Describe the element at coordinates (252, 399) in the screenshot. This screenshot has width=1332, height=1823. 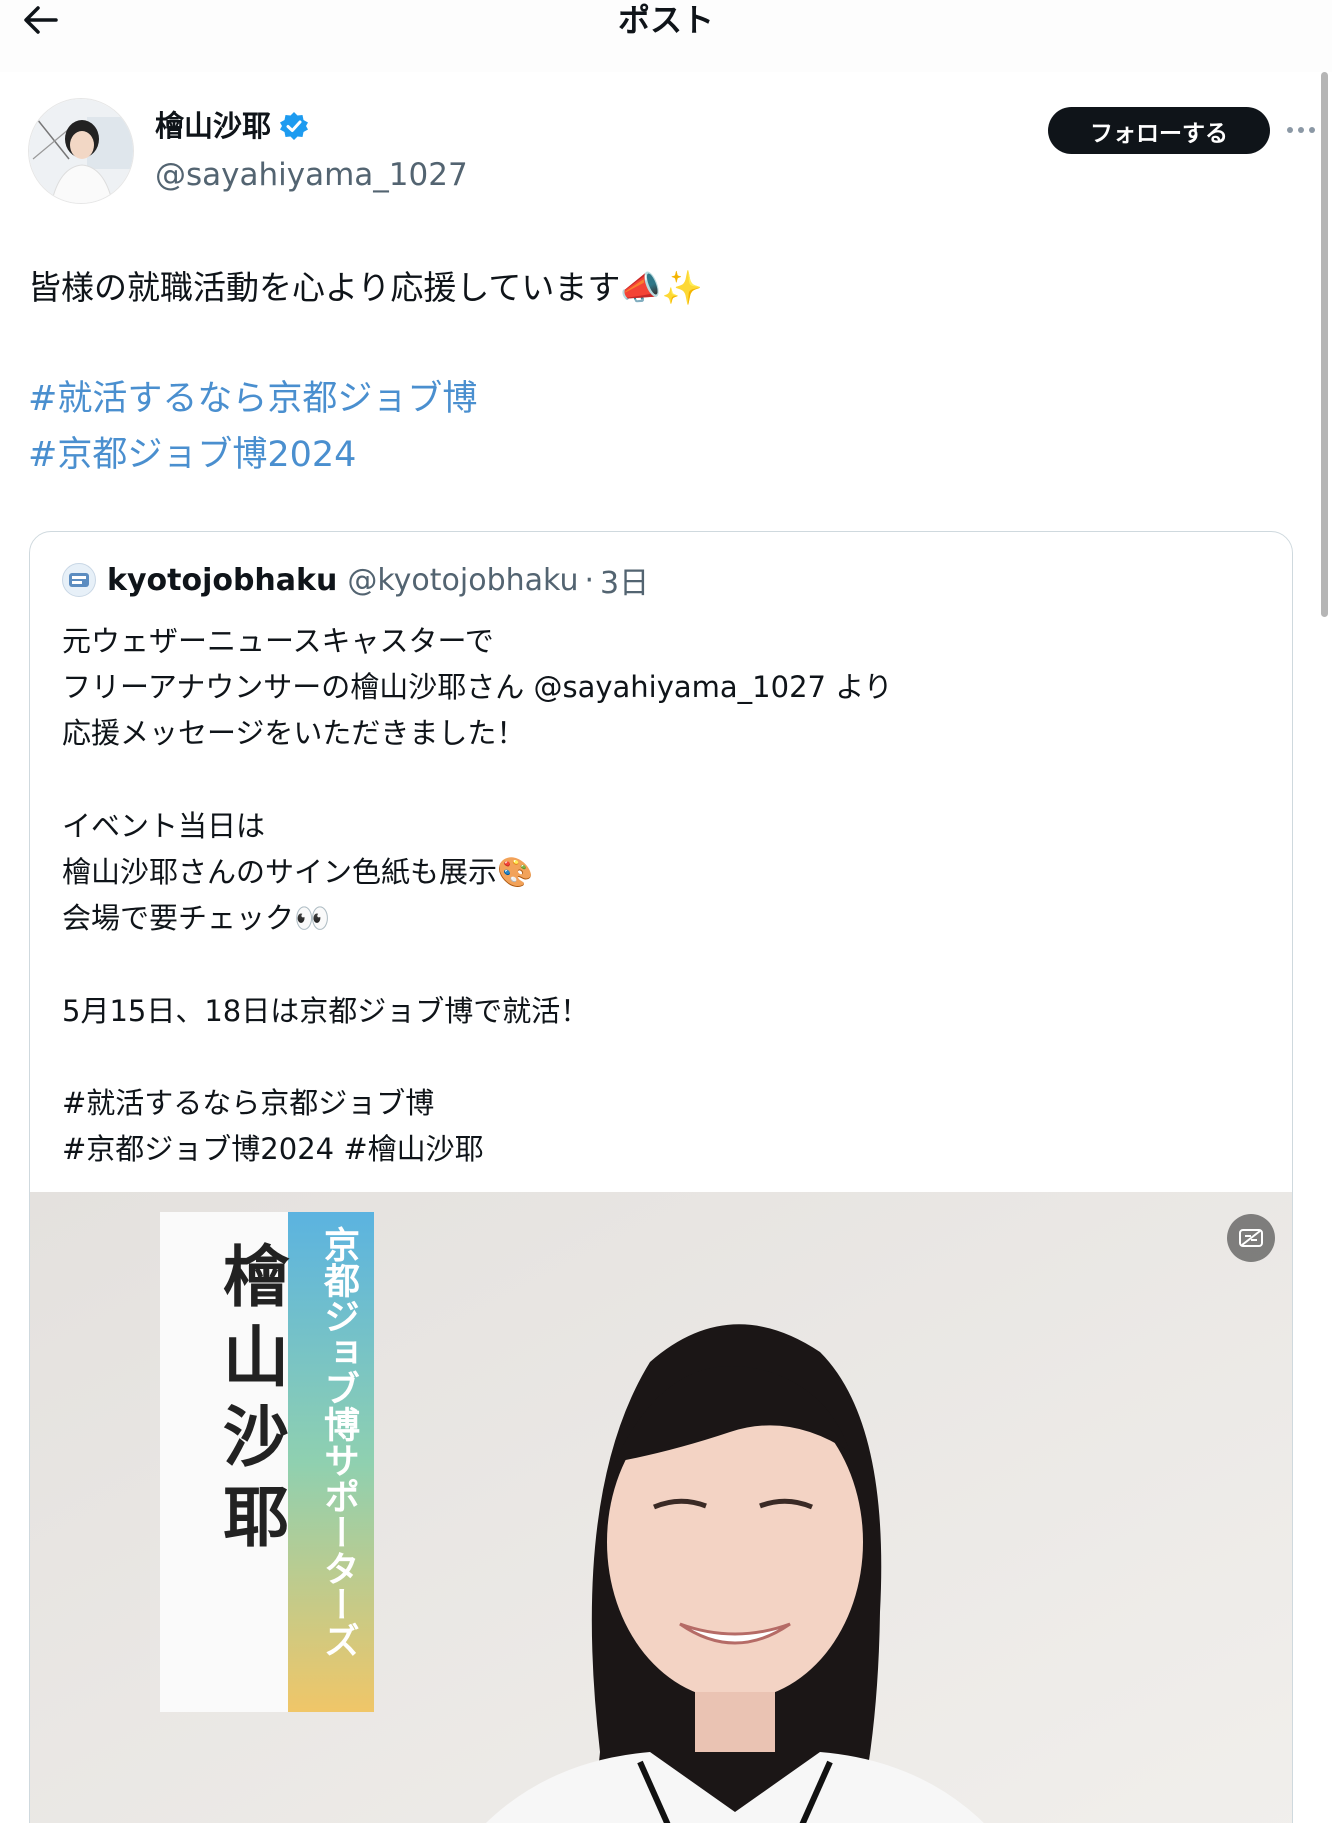
I see `hashtag-link: #就活するなら京都ジョブ博` at that location.